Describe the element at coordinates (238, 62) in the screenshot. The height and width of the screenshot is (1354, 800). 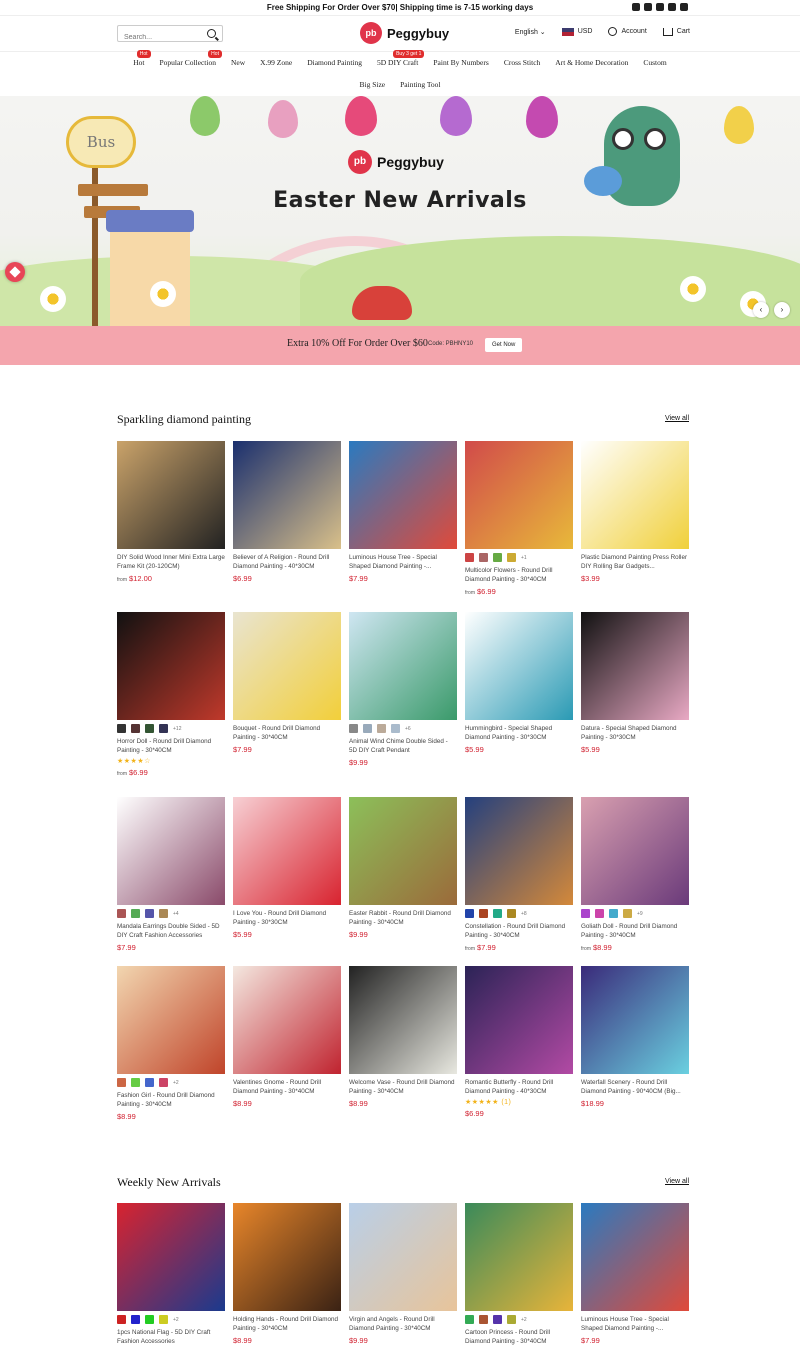
I see `nav-item: New` at that location.